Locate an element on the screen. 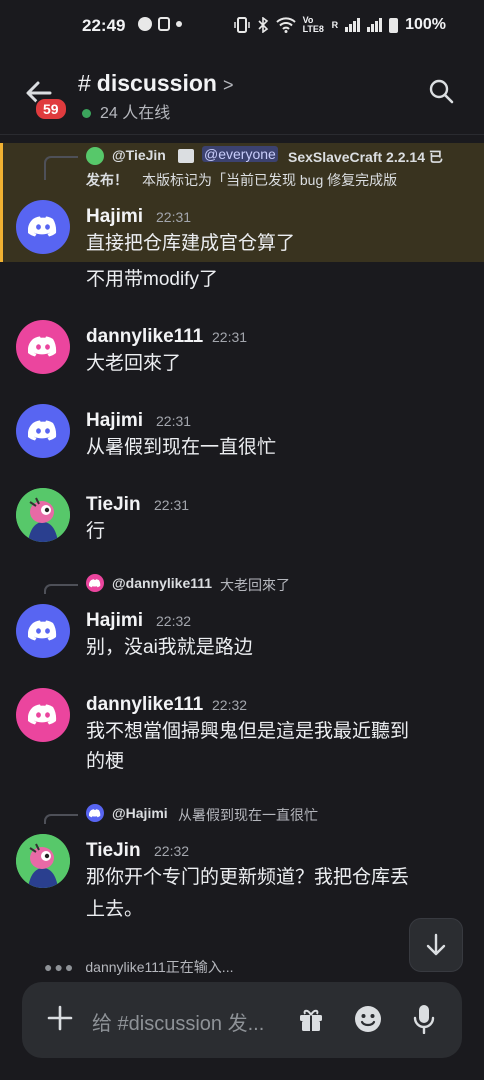 The width and height of the screenshot is (484, 1080). more-dot-icon is located at coordinates (179, 24).